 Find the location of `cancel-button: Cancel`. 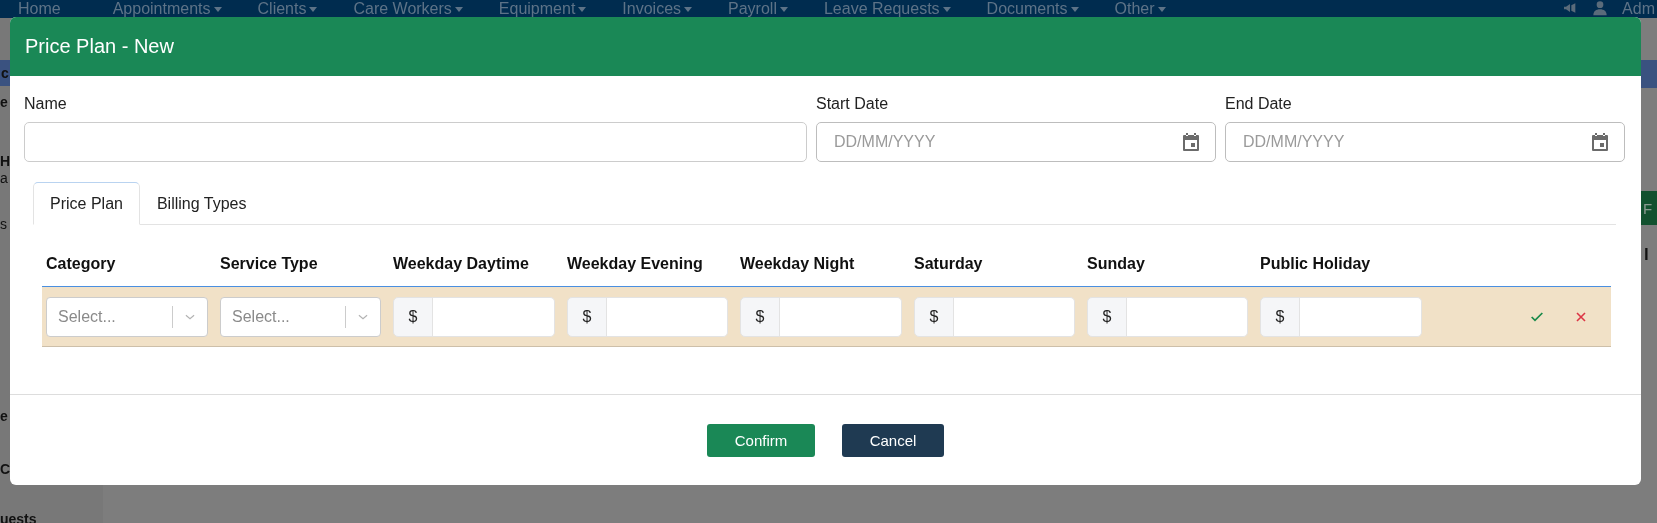

cancel-button: Cancel is located at coordinates (893, 440).